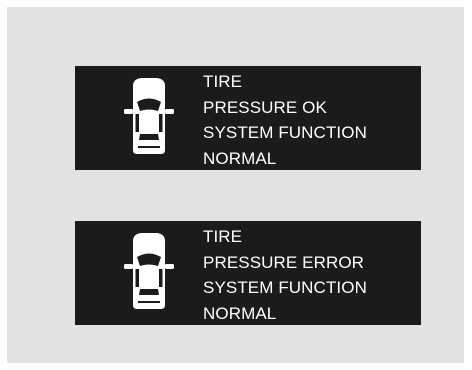  Describe the element at coordinates (285, 120) in the screenshot. I see `message-text: TIRE PRESSURE OK SYSTEM FUNCTION NORMAL` at that location.